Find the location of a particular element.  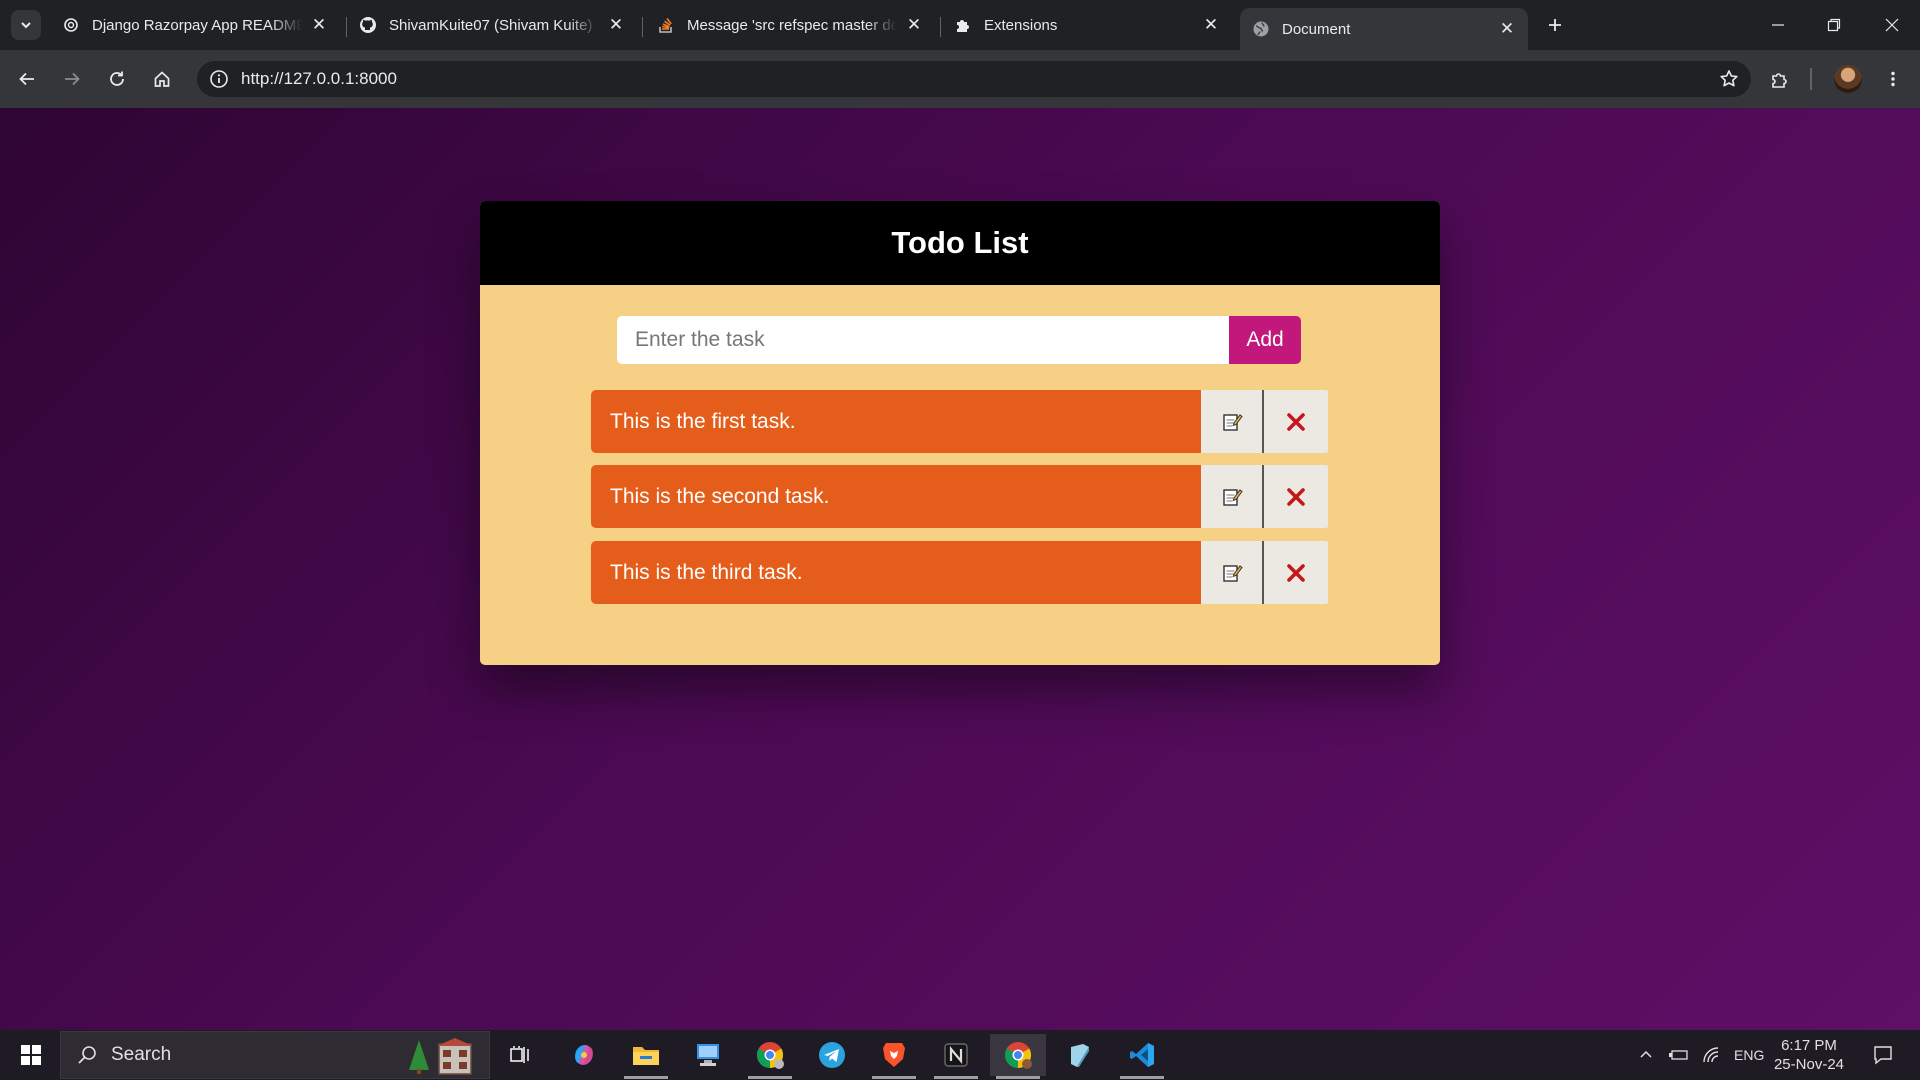

forward-button is located at coordinates (72, 79).